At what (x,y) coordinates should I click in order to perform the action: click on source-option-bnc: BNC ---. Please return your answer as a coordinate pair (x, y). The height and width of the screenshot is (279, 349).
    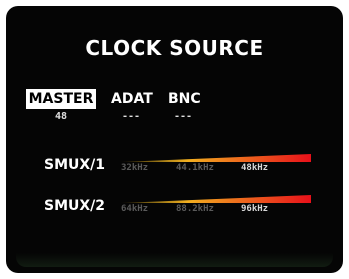
    Looking at the image, I should click on (183, 107).